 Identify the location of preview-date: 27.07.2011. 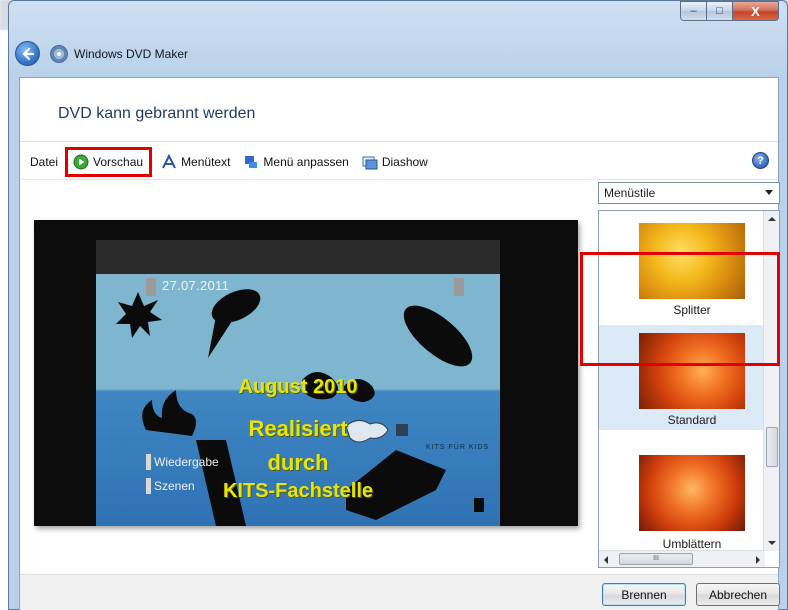
(196, 285).